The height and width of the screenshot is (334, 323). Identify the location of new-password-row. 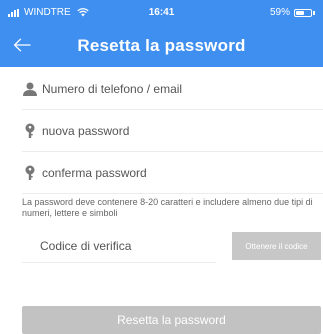
(172, 131).